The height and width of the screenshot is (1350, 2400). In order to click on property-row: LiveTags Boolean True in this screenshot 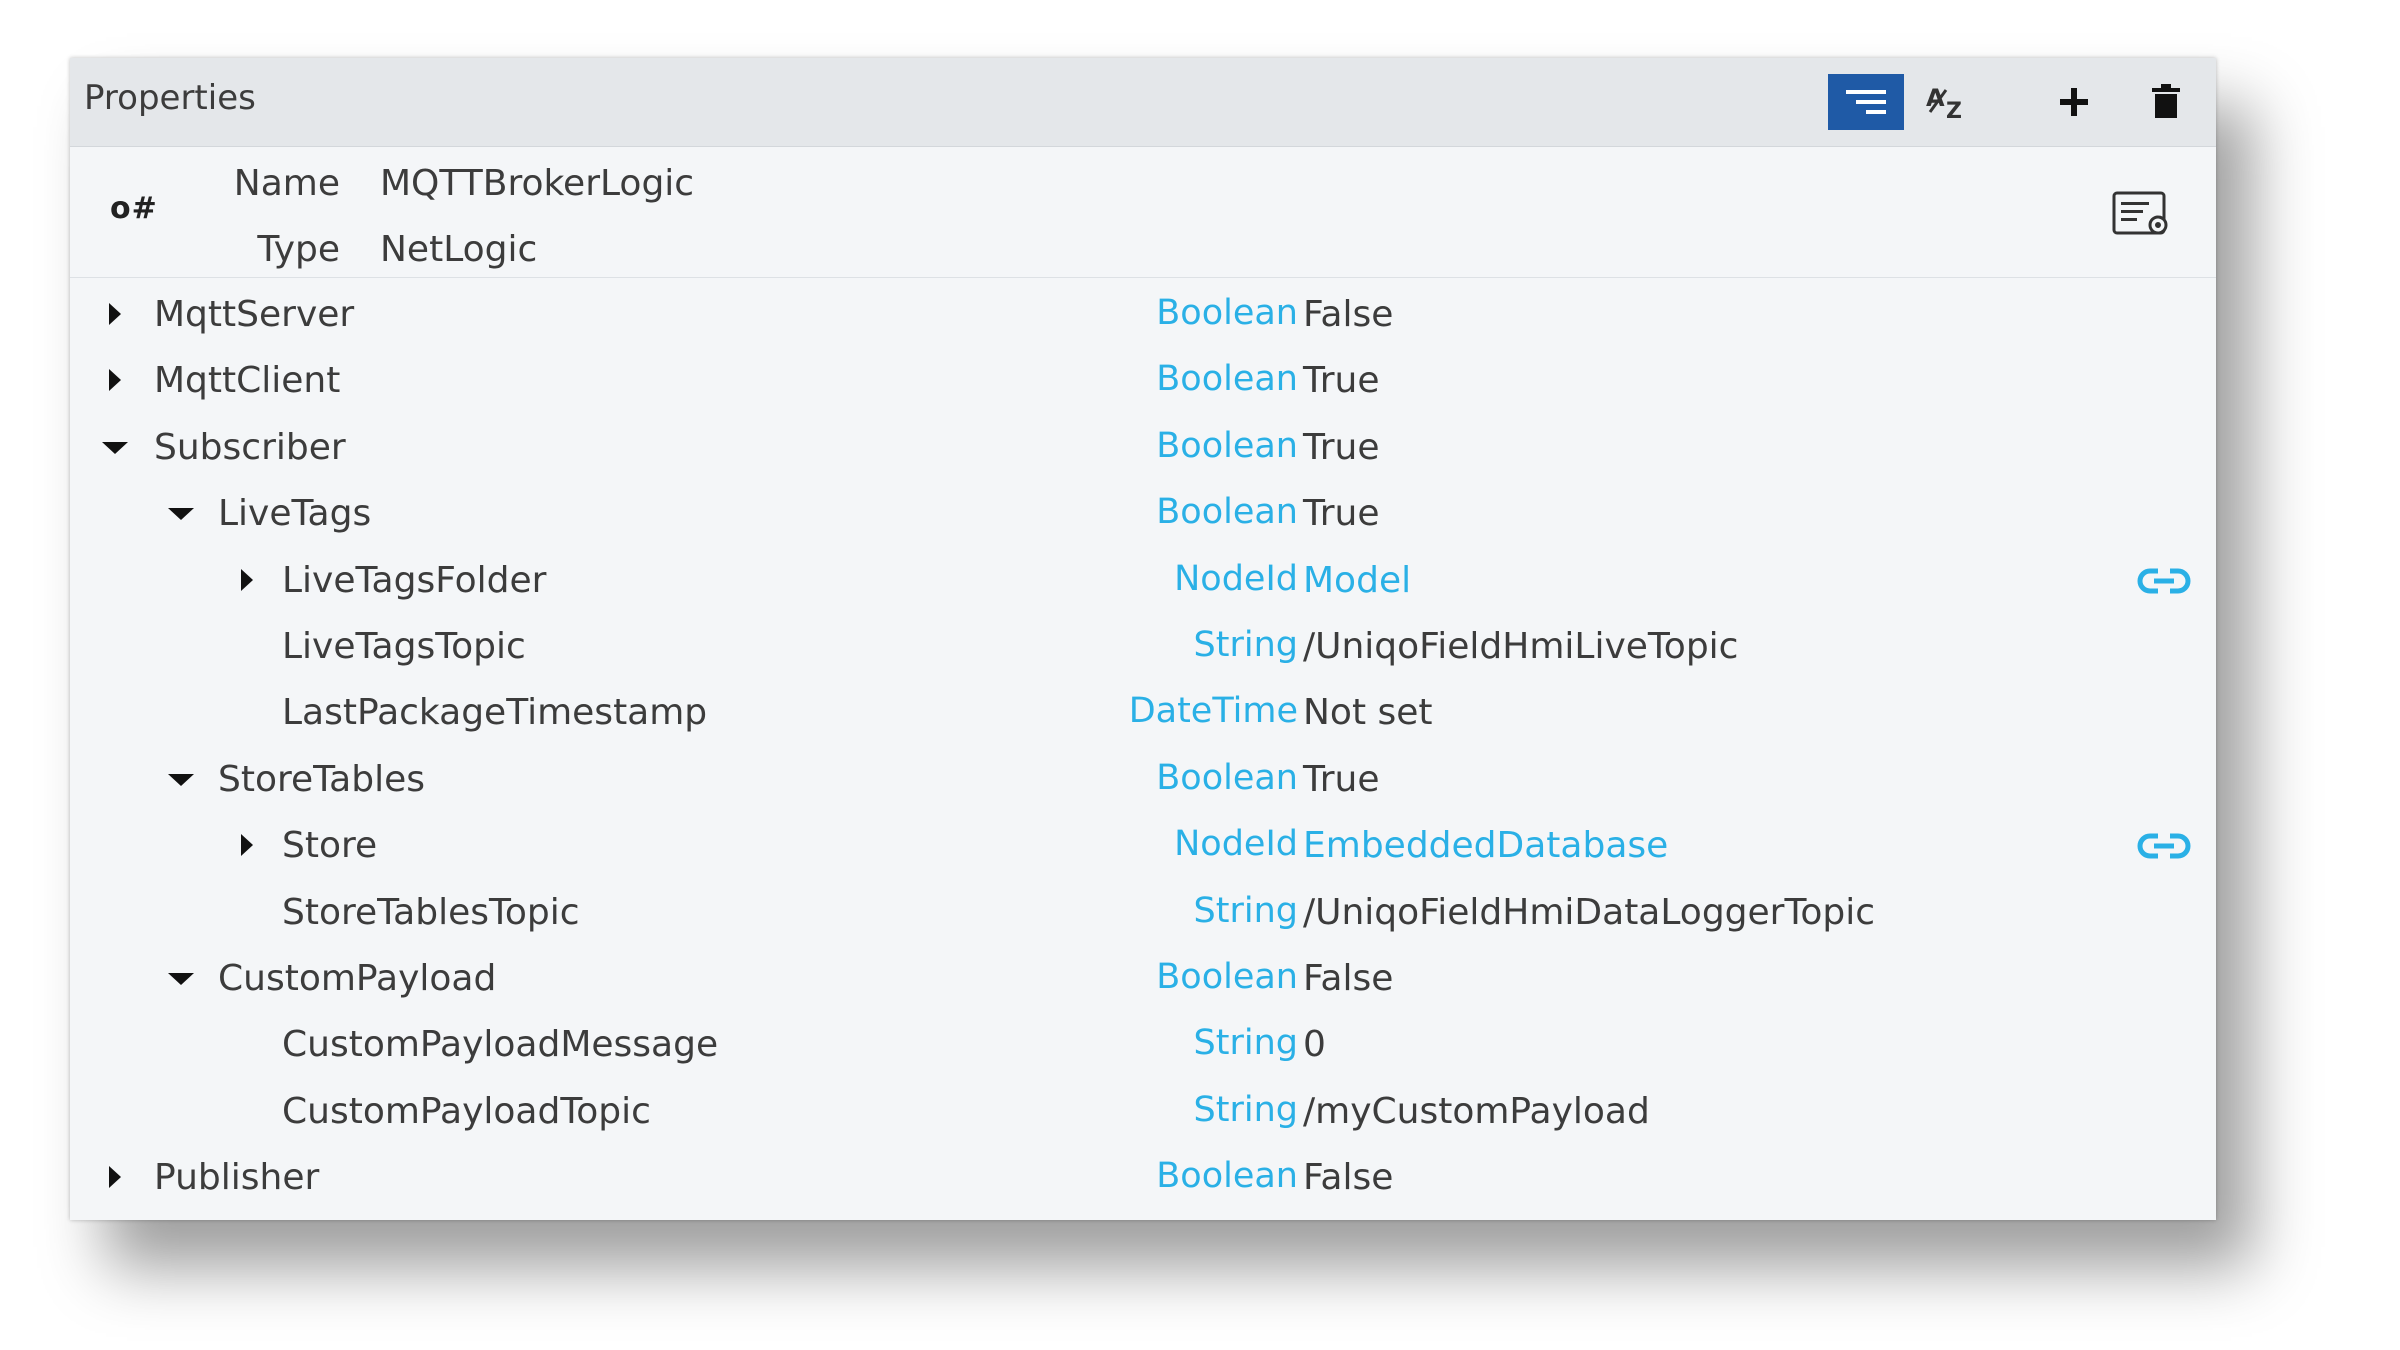, I will do `click(1143, 513)`.